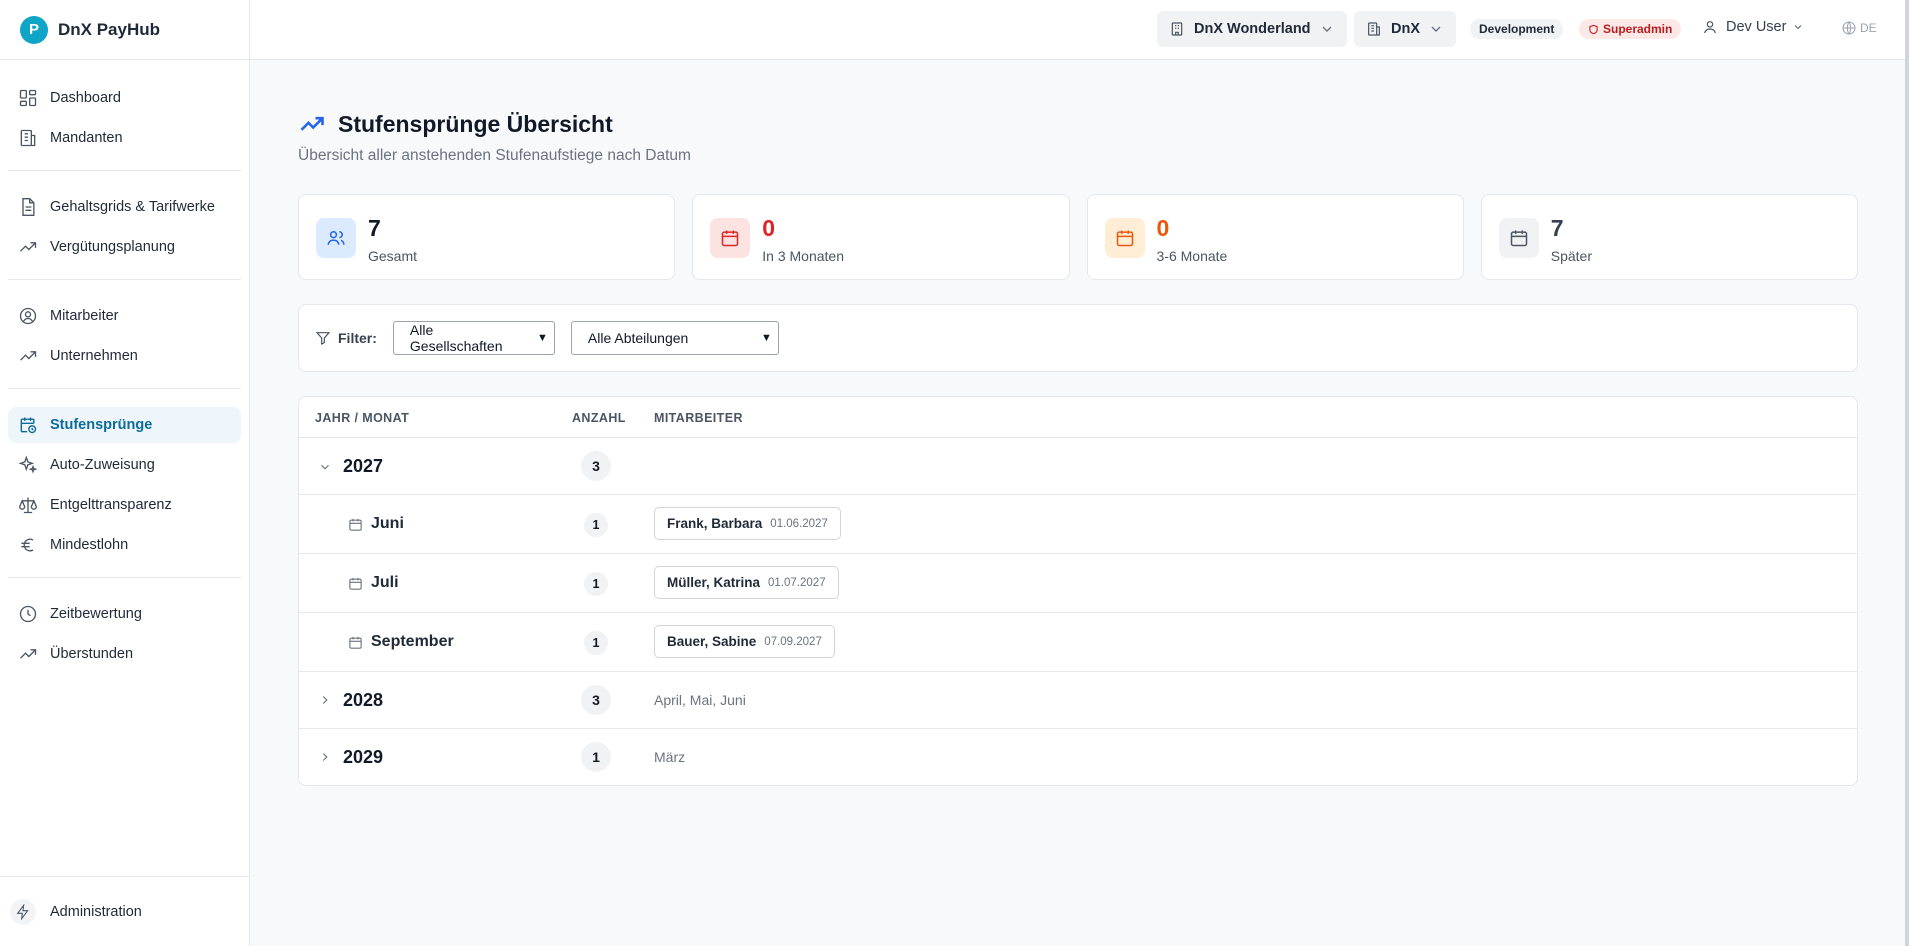 The image size is (1909, 946). What do you see at coordinates (1078, 124) in the screenshot?
I see `page-title: Stufensprünge Übersicht` at bounding box center [1078, 124].